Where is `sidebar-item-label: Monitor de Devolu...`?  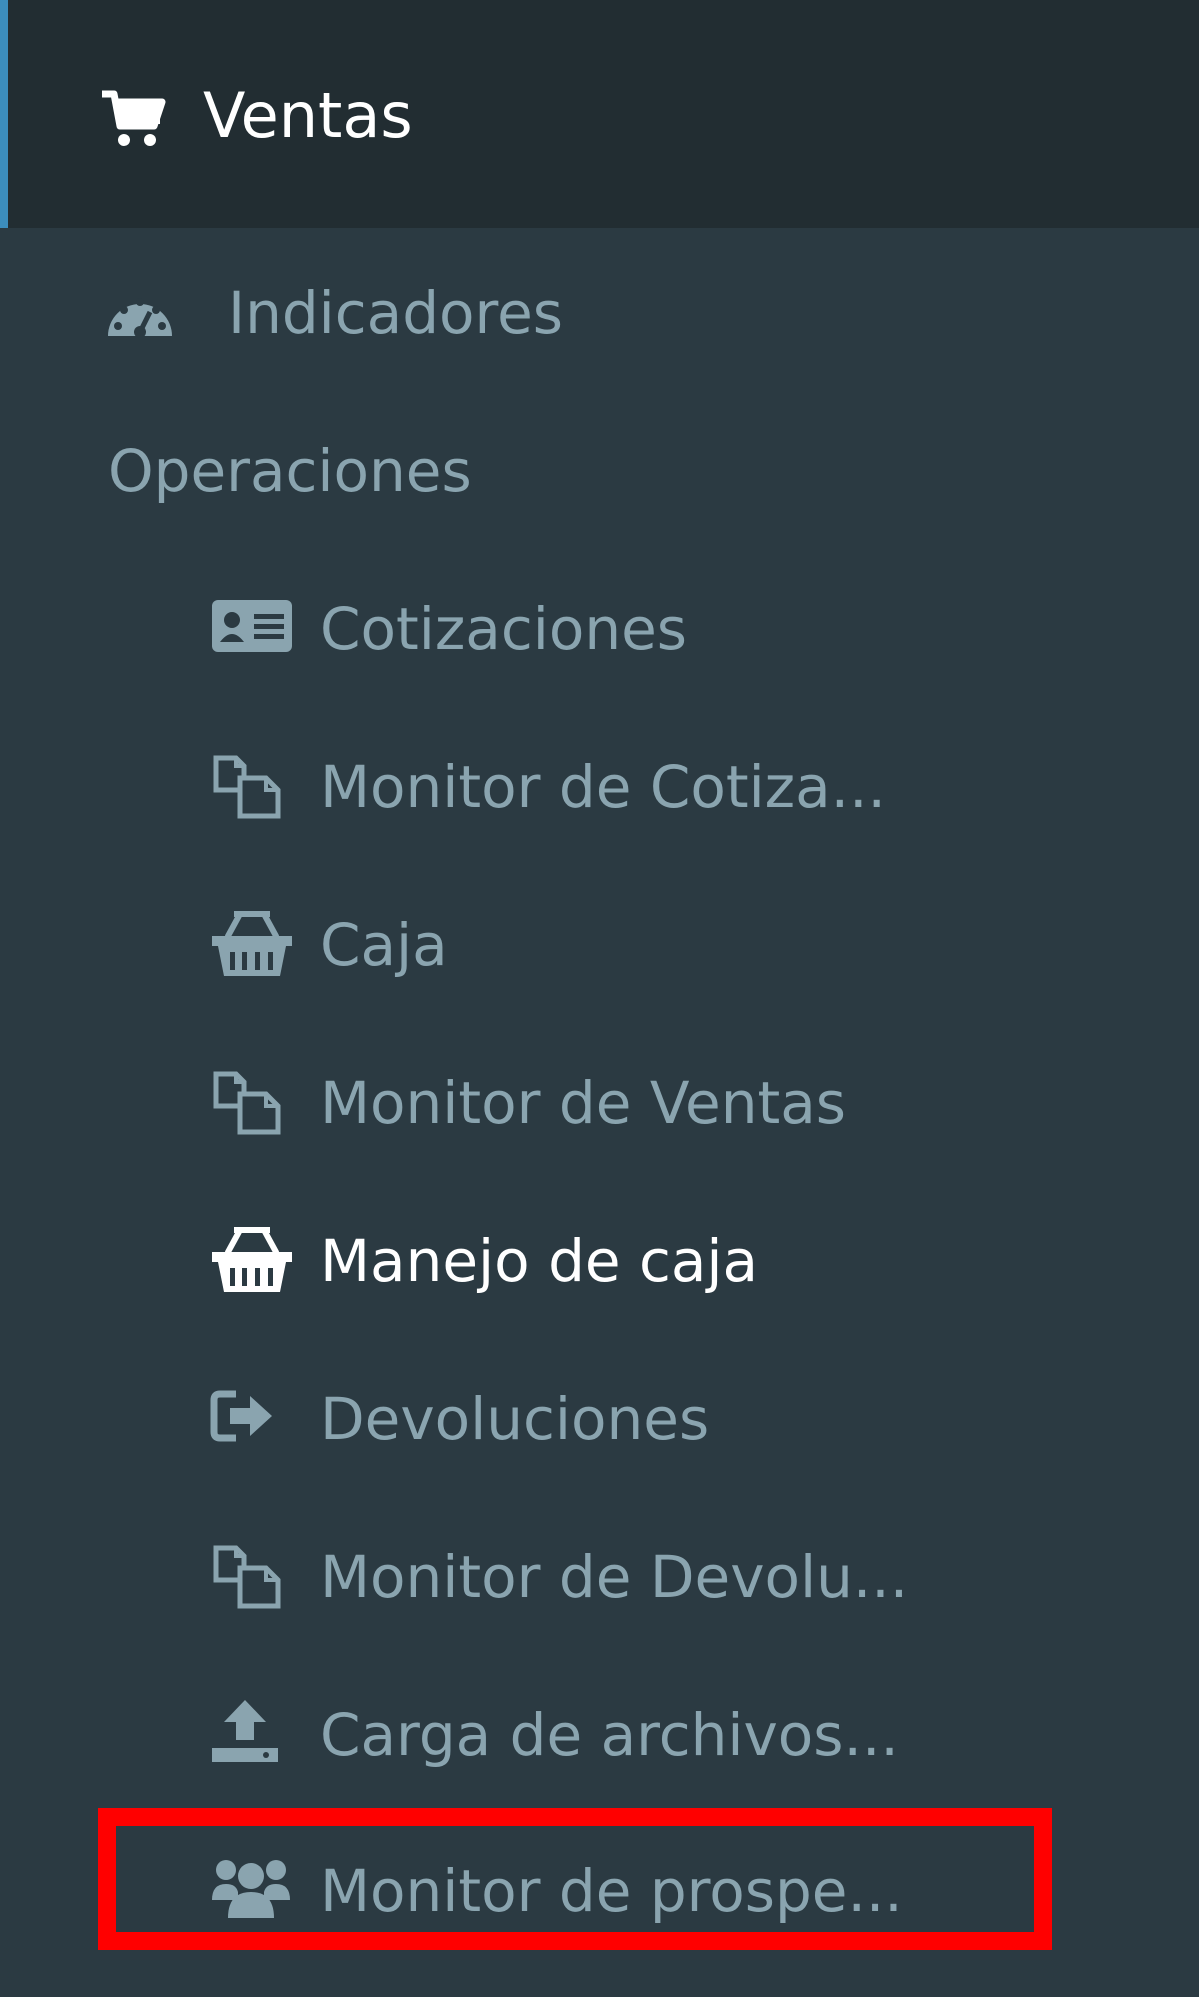 sidebar-item-label: Monitor de Devolu... is located at coordinates (614, 1577).